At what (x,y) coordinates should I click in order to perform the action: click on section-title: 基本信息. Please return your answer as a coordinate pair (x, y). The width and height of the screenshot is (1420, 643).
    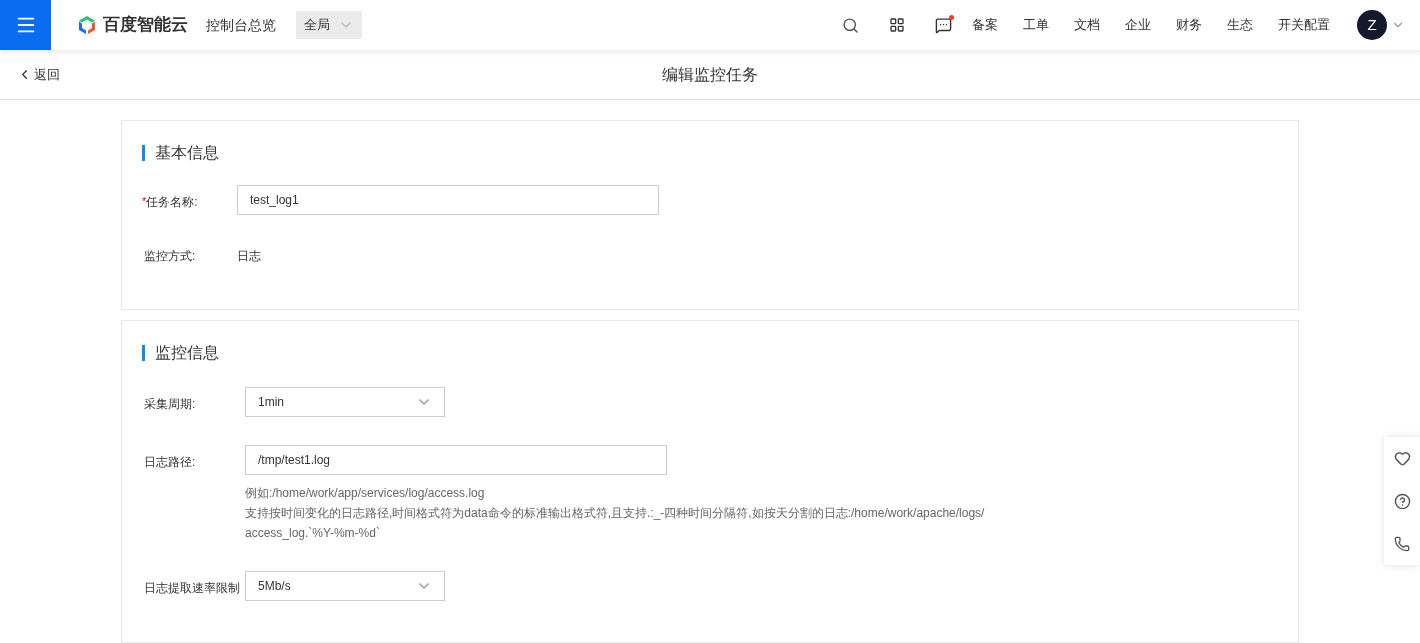
    Looking at the image, I should click on (187, 153).